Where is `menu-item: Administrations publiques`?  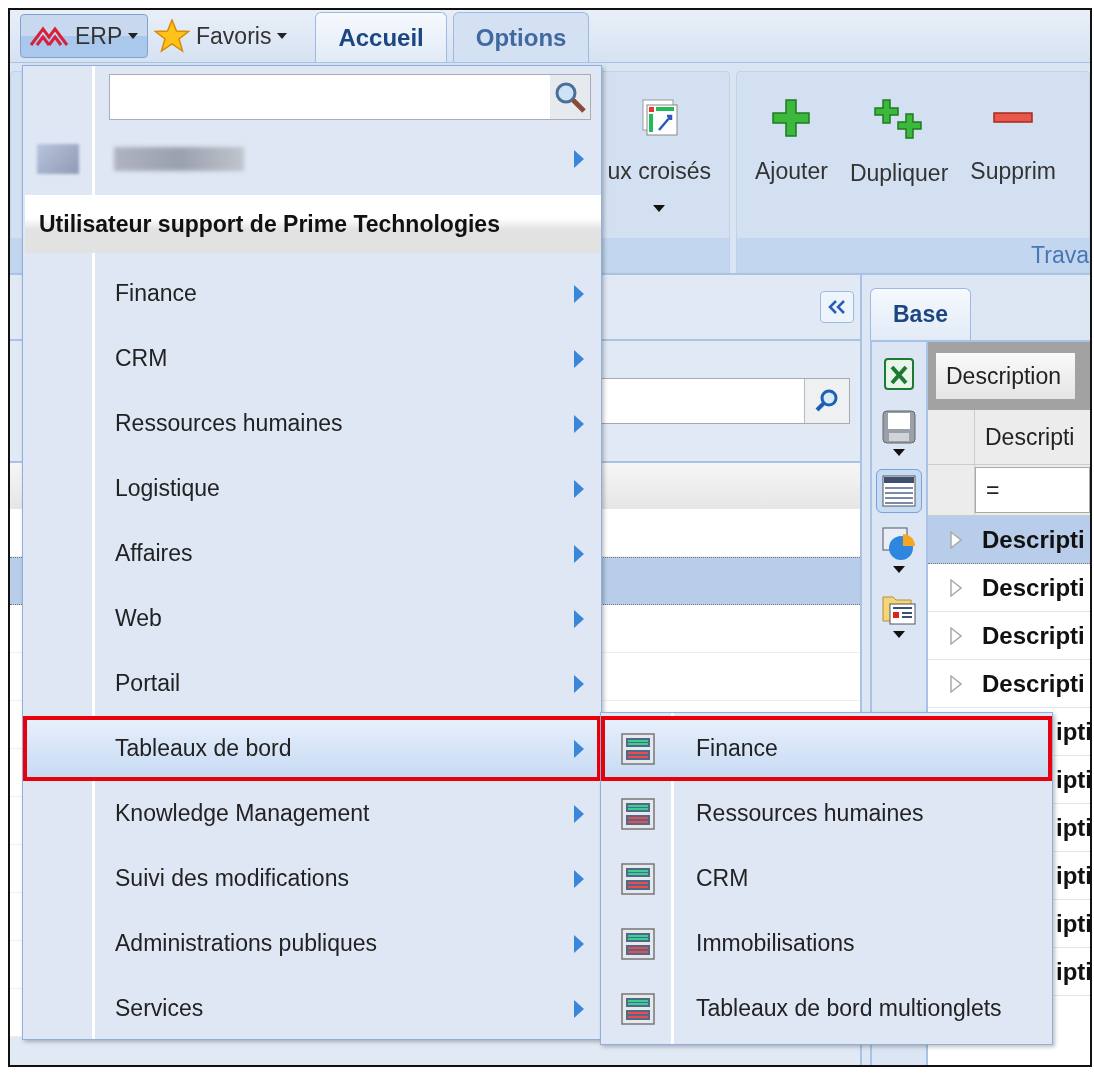
menu-item: Administrations publiques is located at coordinates (312, 943).